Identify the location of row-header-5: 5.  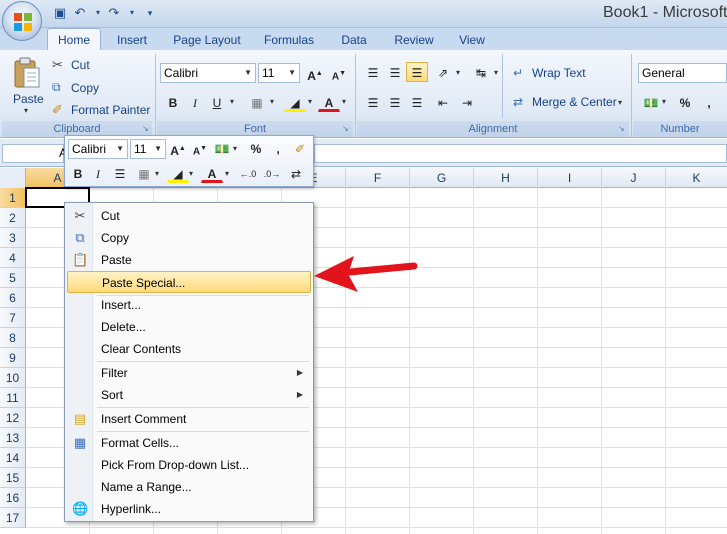
(13, 278).